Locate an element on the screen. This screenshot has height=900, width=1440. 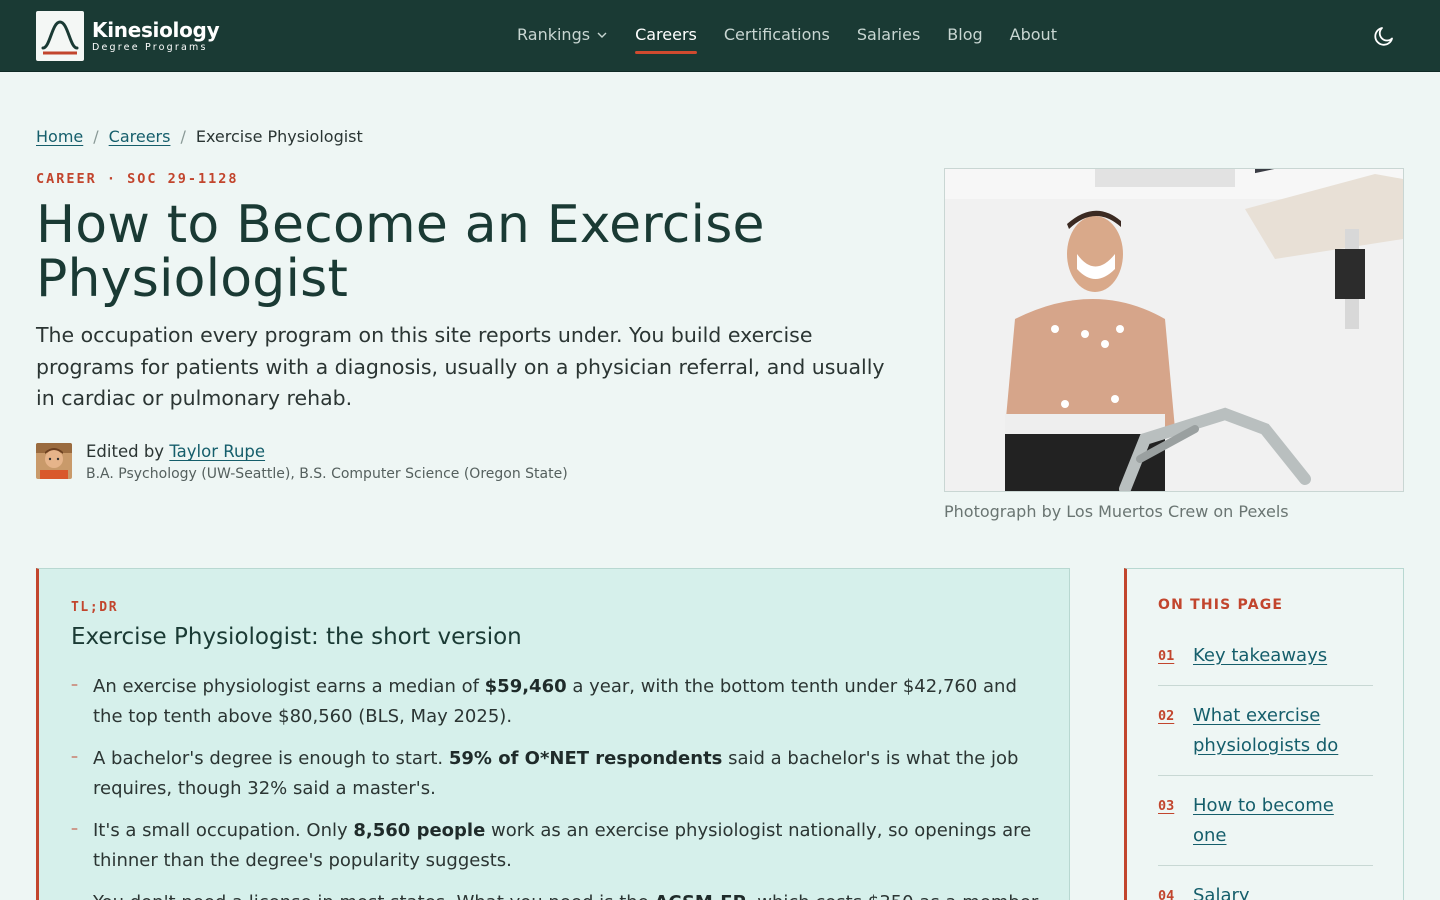
toc-item: 03 How to become one is located at coordinates (1265, 827).